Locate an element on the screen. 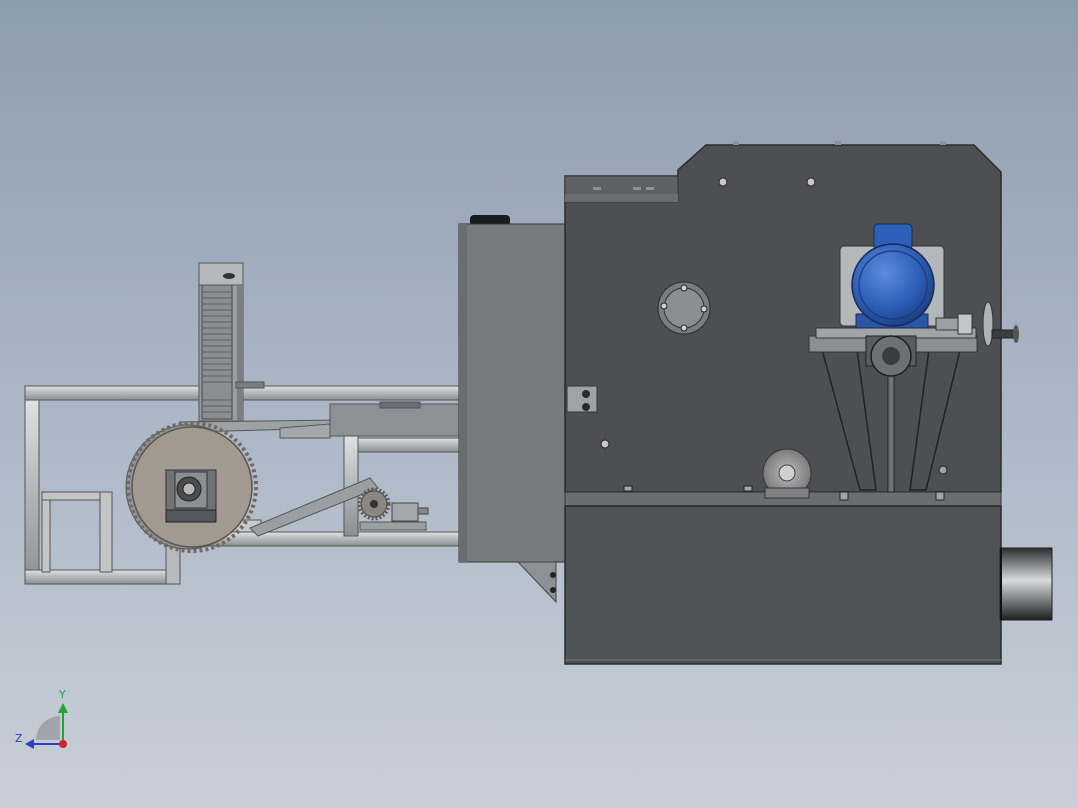  triad-arc-shape is located at coordinates (48, 728).